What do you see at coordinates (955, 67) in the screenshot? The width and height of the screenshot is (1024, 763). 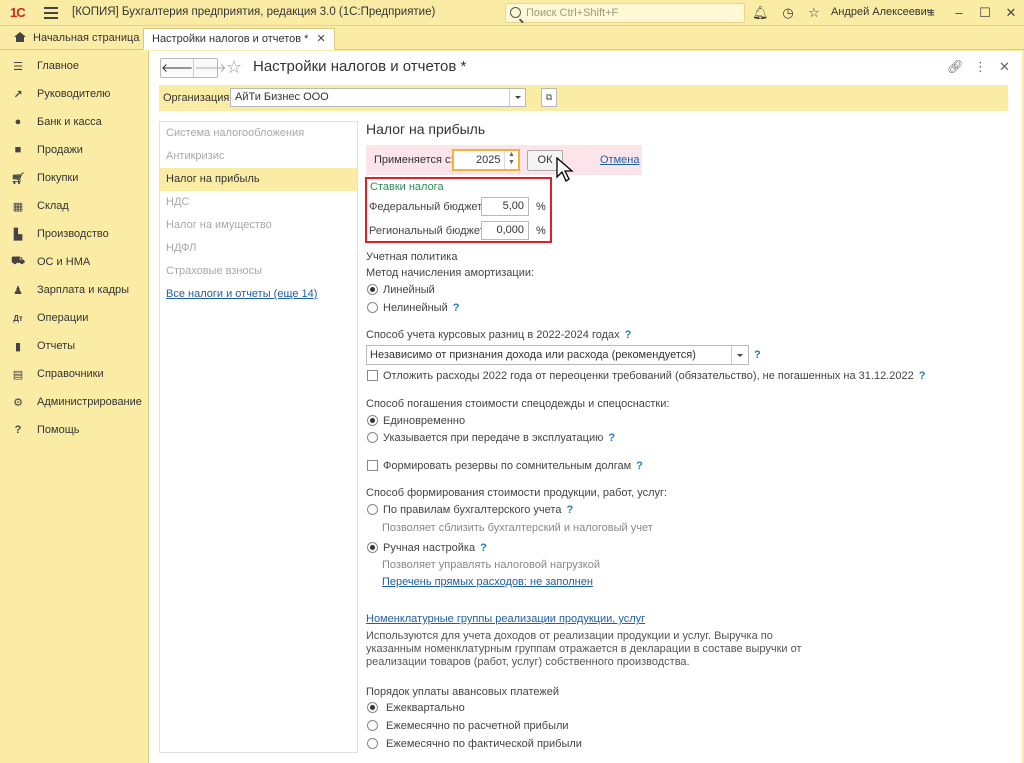 I see `link-icon: 🔗︎` at bounding box center [955, 67].